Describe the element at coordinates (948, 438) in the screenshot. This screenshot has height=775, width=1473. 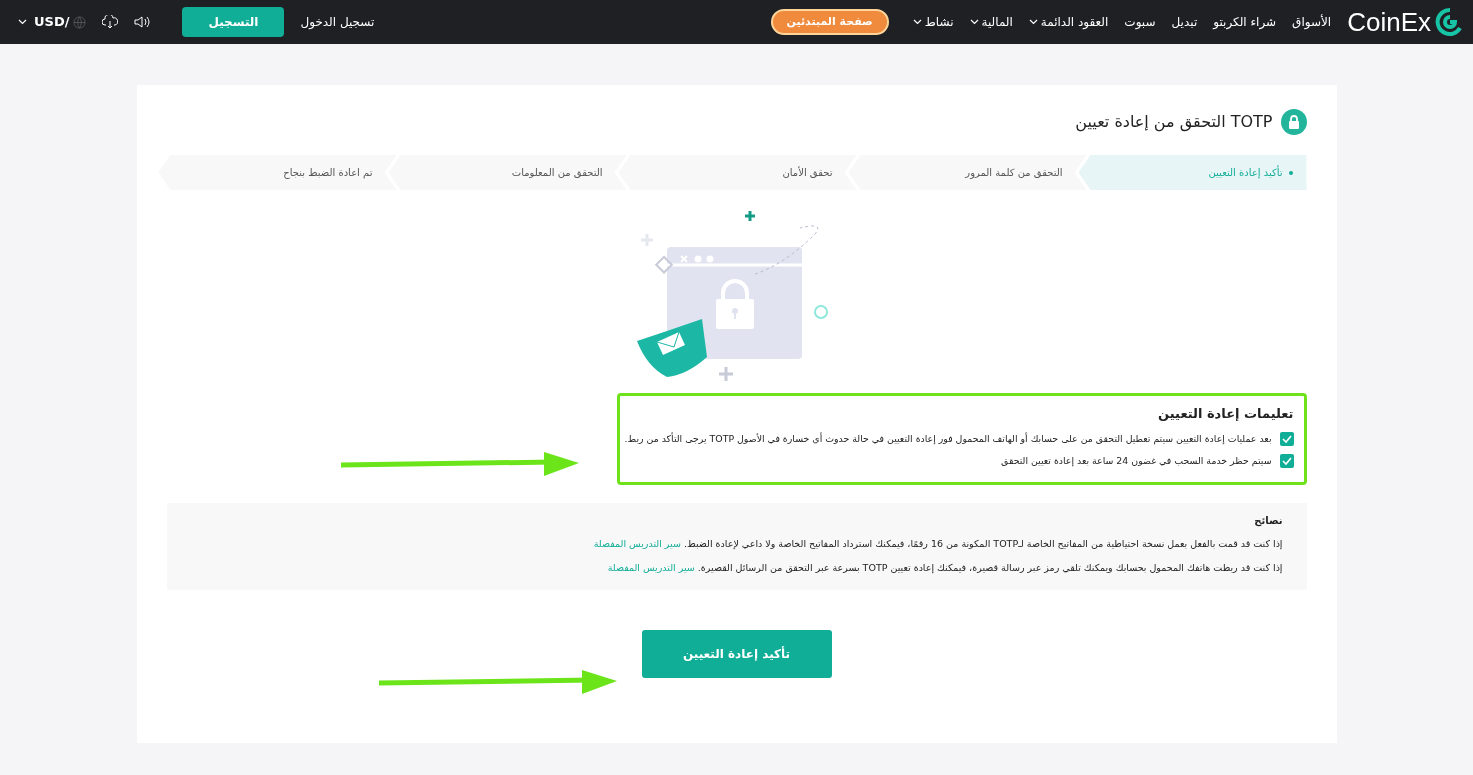
I see `instruction-text: بعد عمليات إعادة التعيين سيتم تعطيل التحقق من على حسابك أو الهاتف المحمول فور إعادة التعيين في حالة حدوث أي خسارة في الأصول TOTP يرجى التأكد من ربط.` at that location.